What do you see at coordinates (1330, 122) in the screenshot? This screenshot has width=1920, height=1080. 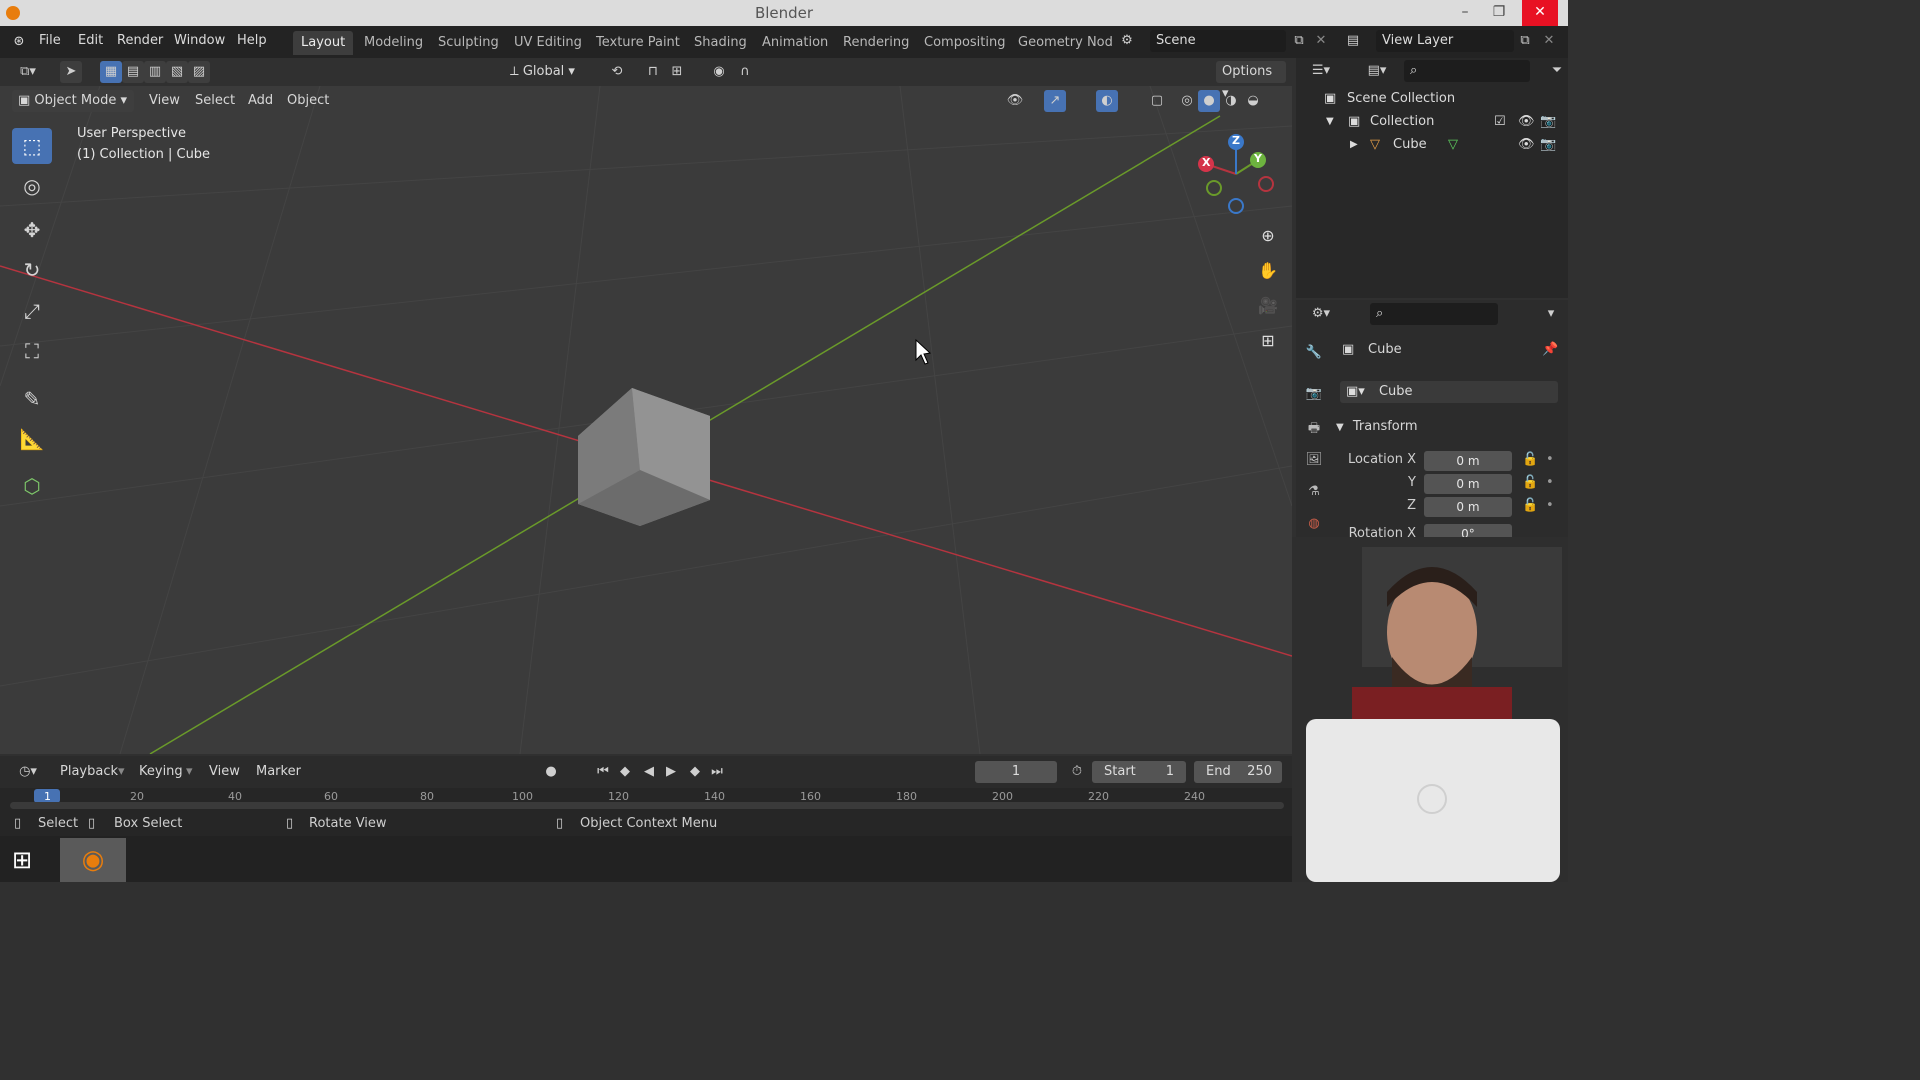 I see `collapse-arrow-icon: ▼` at bounding box center [1330, 122].